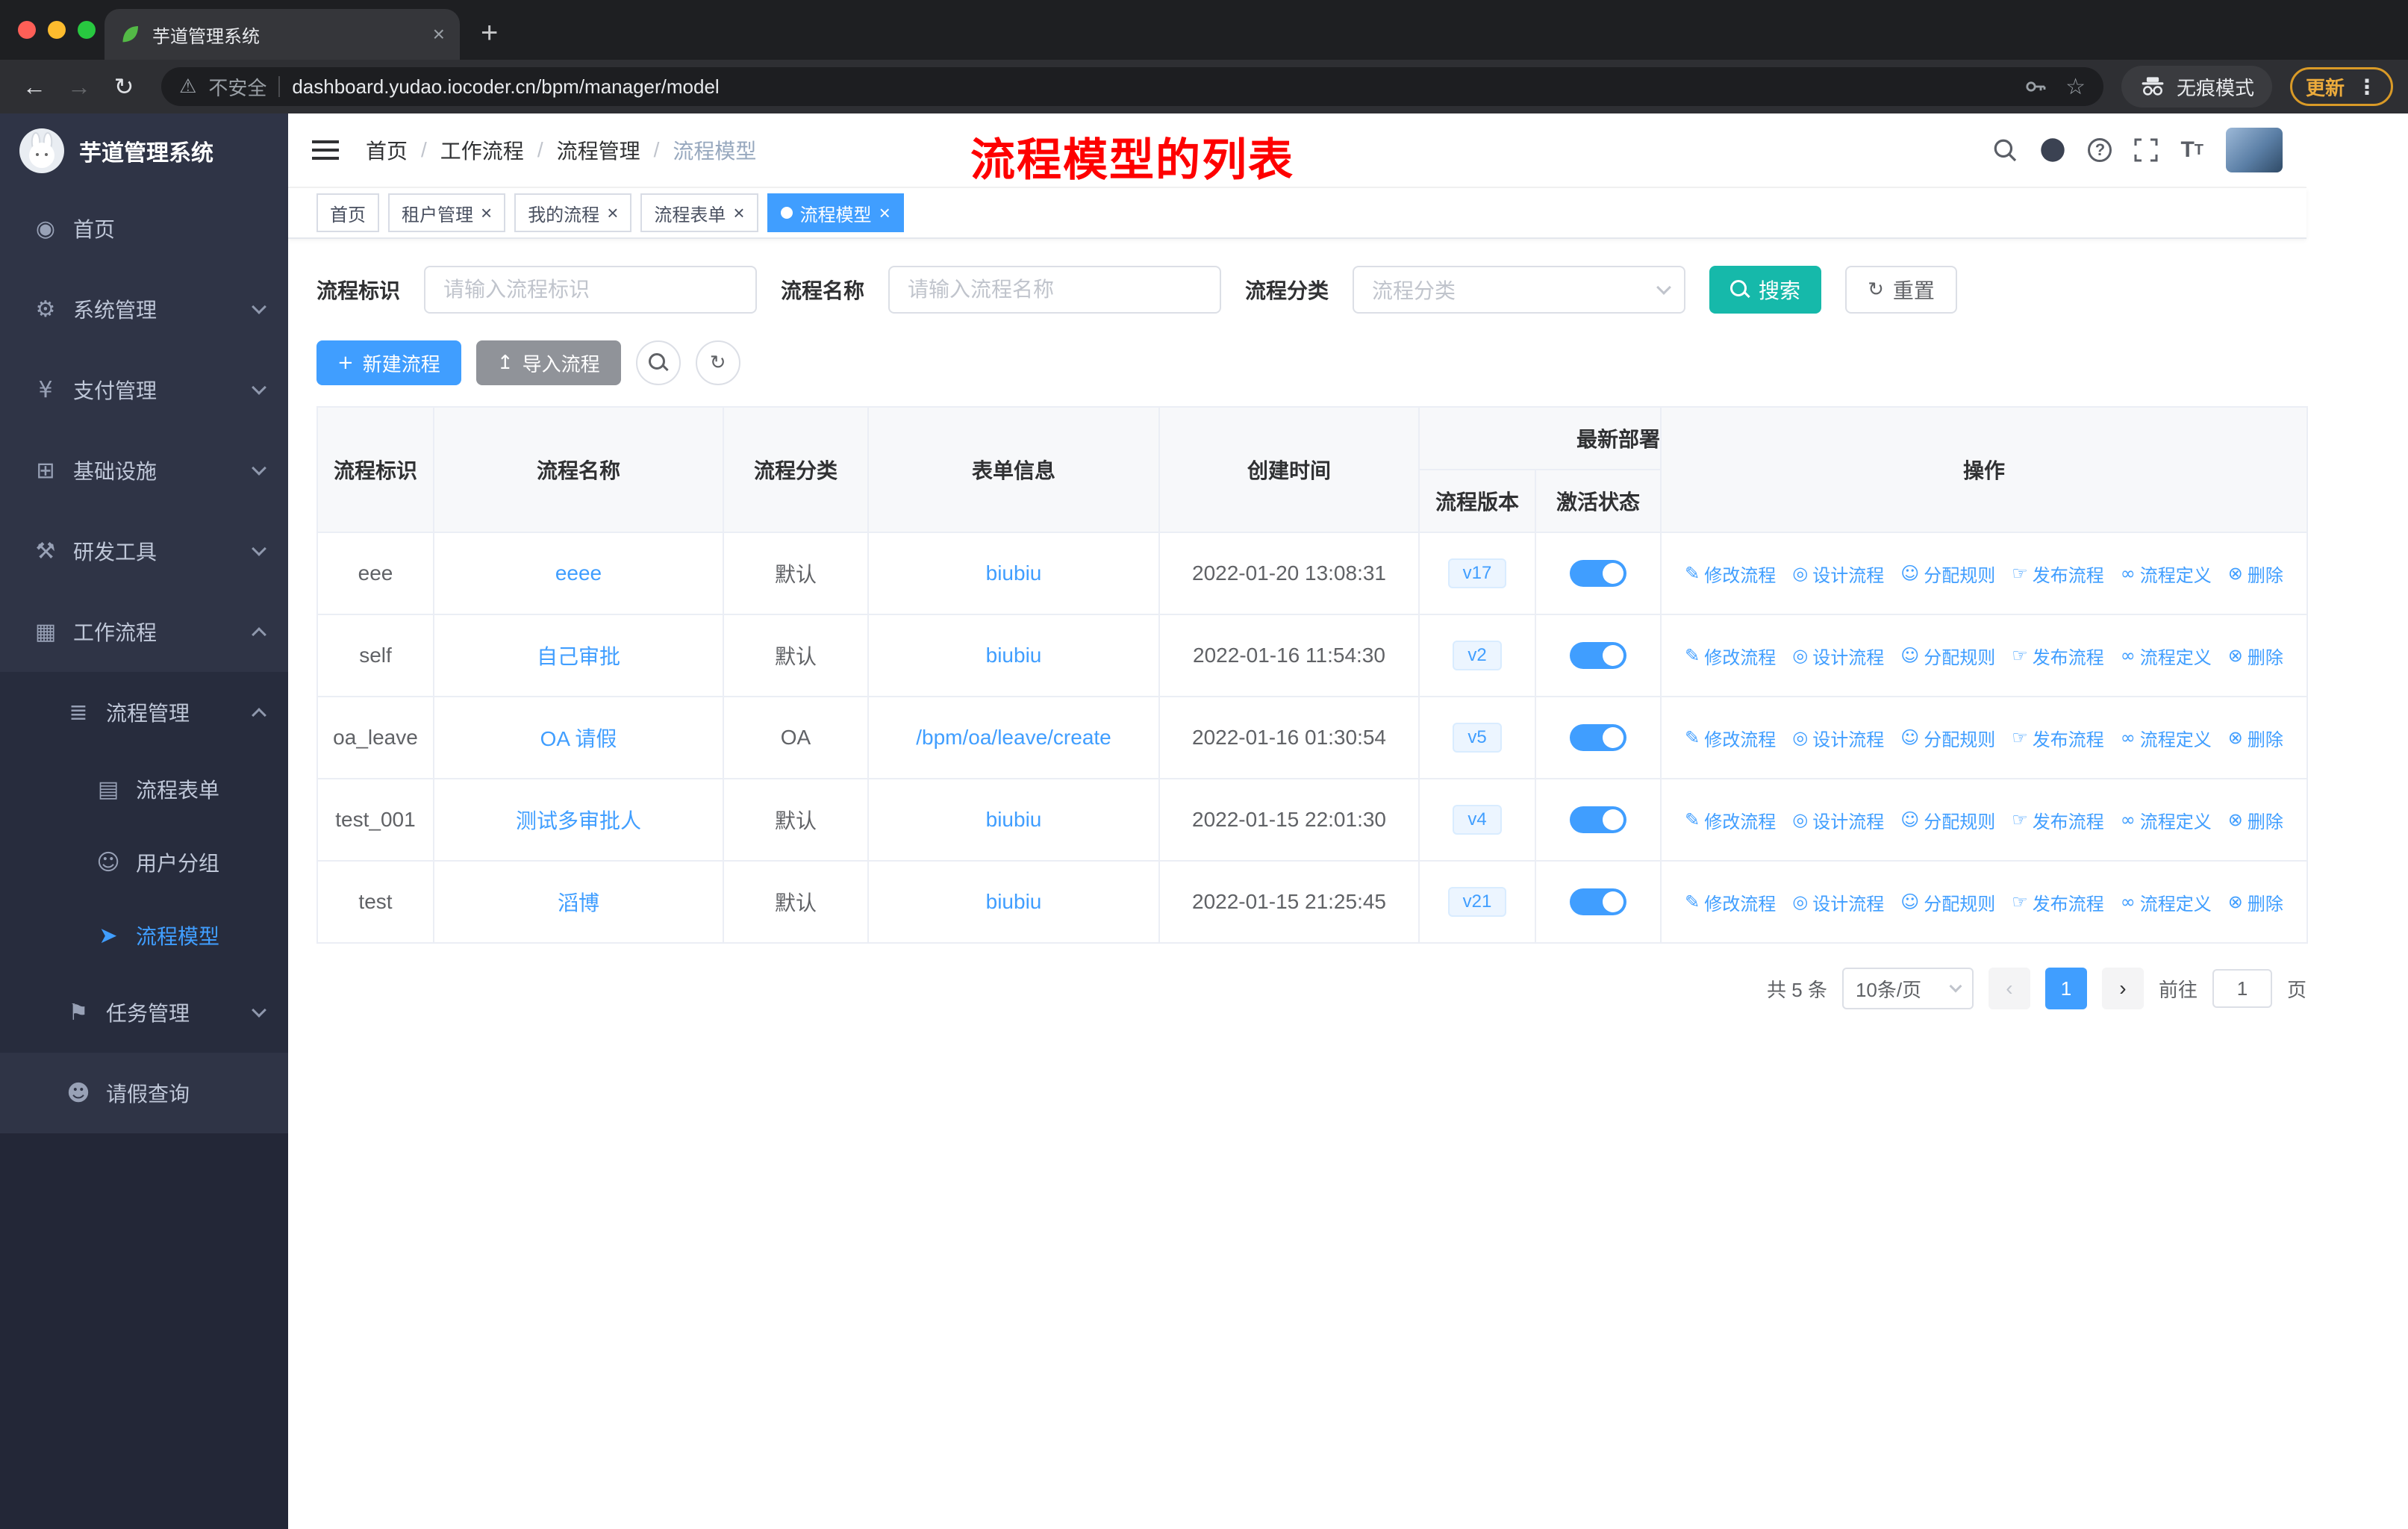 Image resolution: width=2408 pixels, height=1529 pixels. What do you see at coordinates (439, 34) in the screenshot?
I see `close-tab-icon: ×` at bounding box center [439, 34].